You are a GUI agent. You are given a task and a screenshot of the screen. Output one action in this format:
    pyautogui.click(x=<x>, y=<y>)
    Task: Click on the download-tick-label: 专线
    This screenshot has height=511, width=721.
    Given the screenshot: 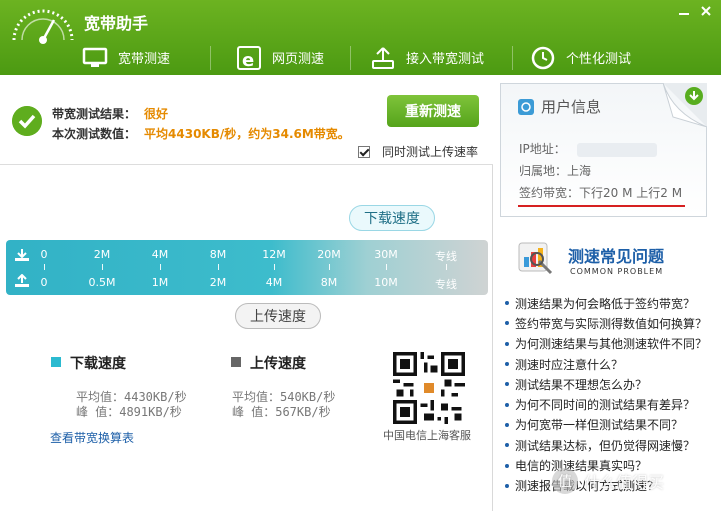 What is the action you would take?
    pyautogui.click(x=446, y=256)
    